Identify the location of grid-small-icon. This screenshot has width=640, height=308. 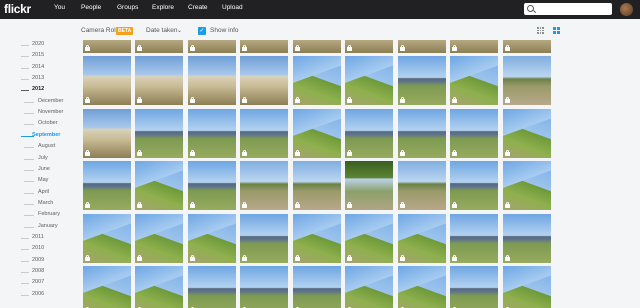
(541, 31).